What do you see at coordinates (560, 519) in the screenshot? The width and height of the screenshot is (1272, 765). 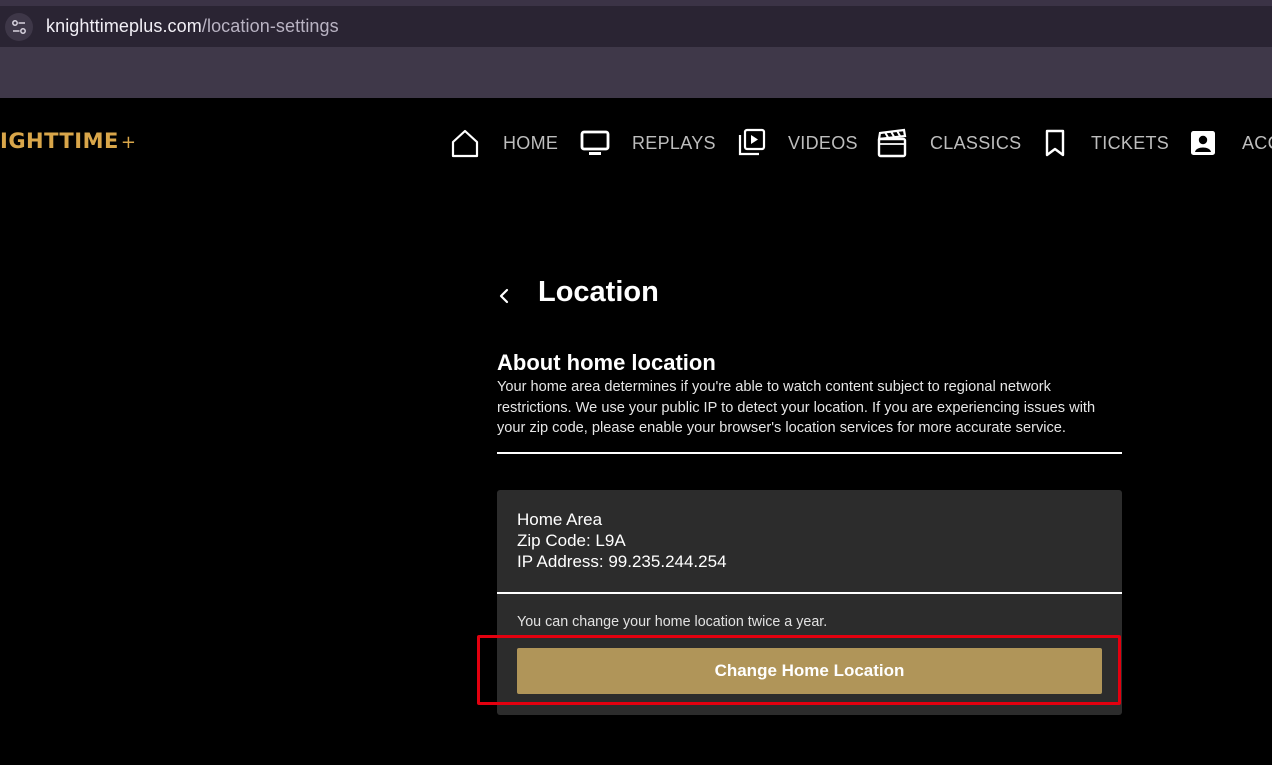 I see `home-area-label: Home Area` at bounding box center [560, 519].